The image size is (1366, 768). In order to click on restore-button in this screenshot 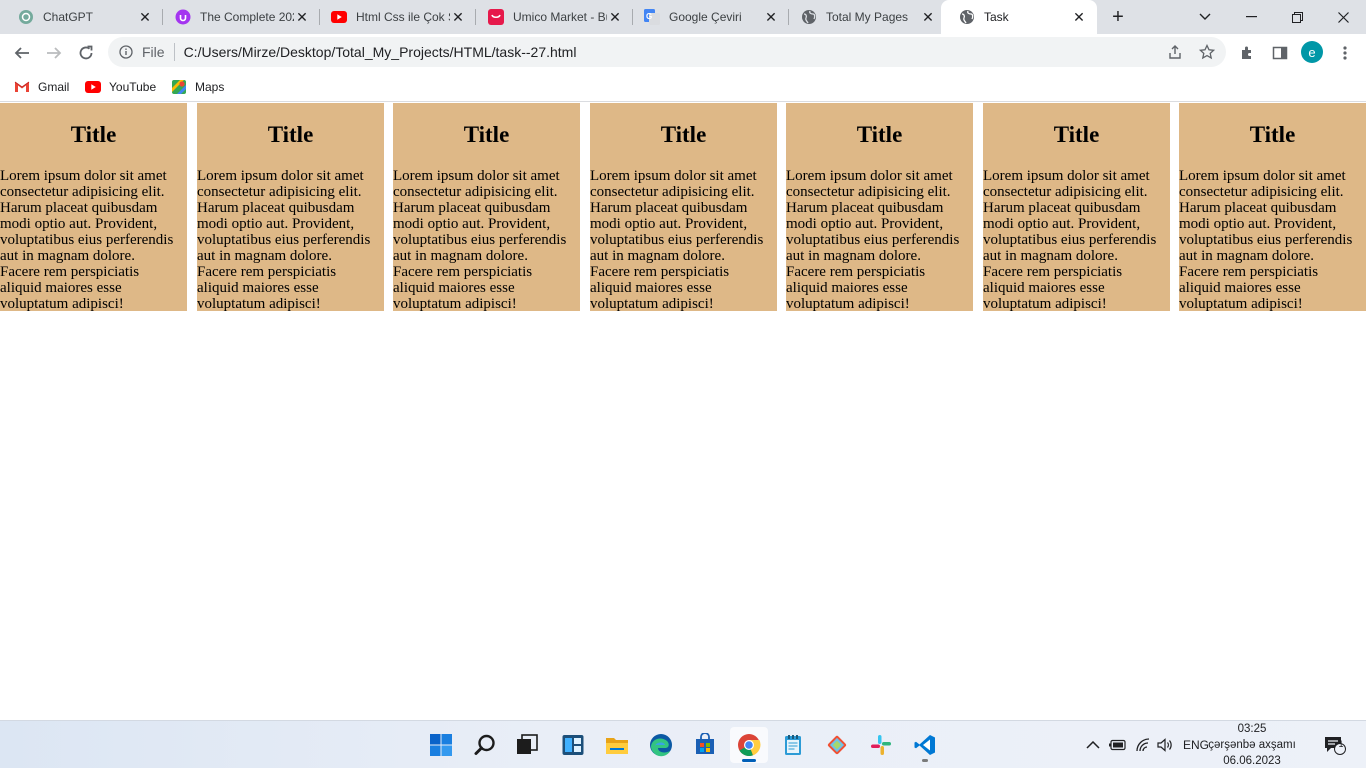, I will do `click(1297, 17)`.